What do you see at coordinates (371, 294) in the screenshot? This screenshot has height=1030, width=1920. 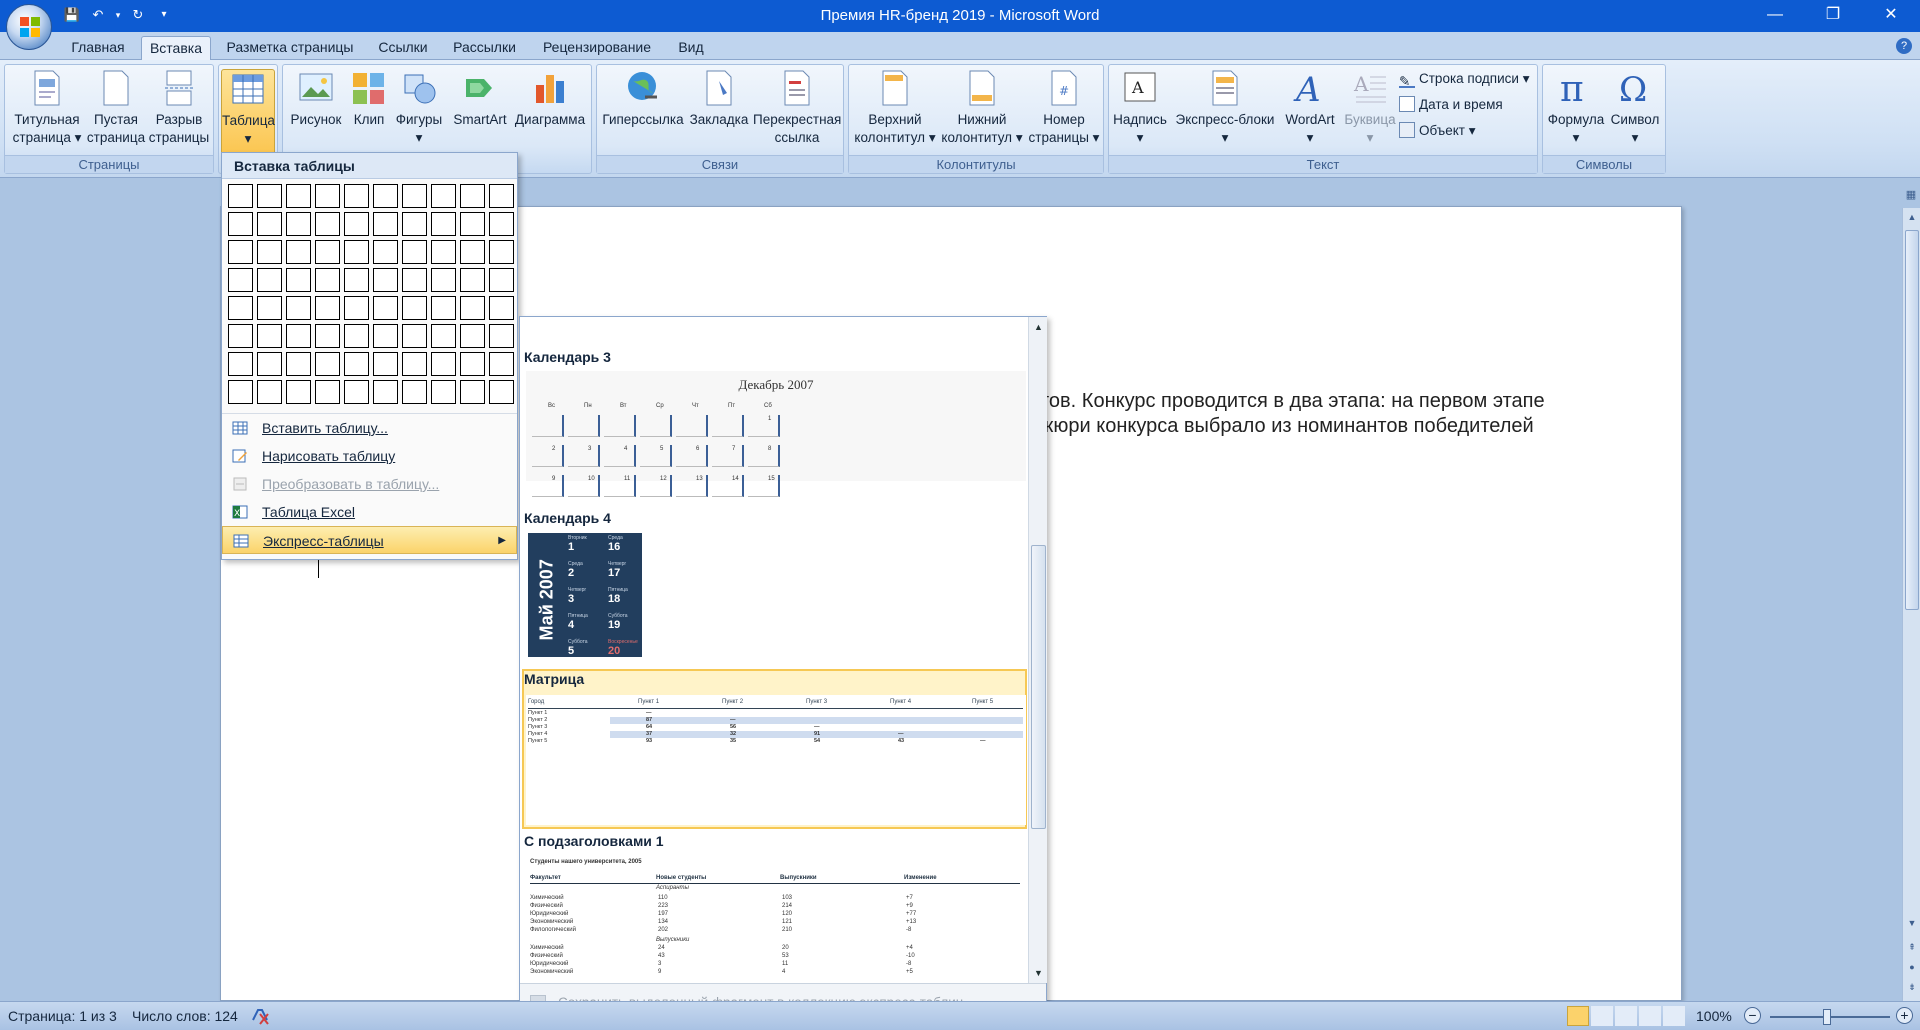 I see `table-size-grid` at bounding box center [371, 294].